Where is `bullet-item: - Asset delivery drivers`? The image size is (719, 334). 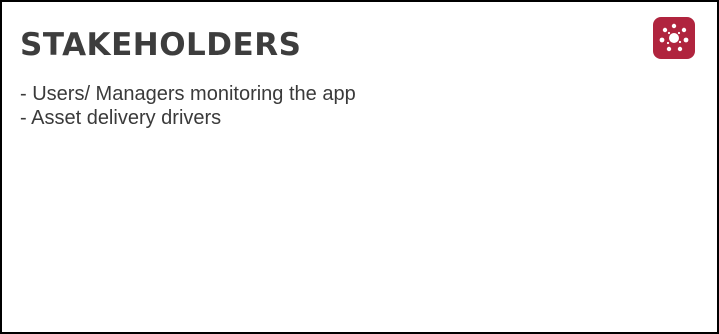
bullet-item: - Asset delivery drivers is located at coordinates (121, 118).